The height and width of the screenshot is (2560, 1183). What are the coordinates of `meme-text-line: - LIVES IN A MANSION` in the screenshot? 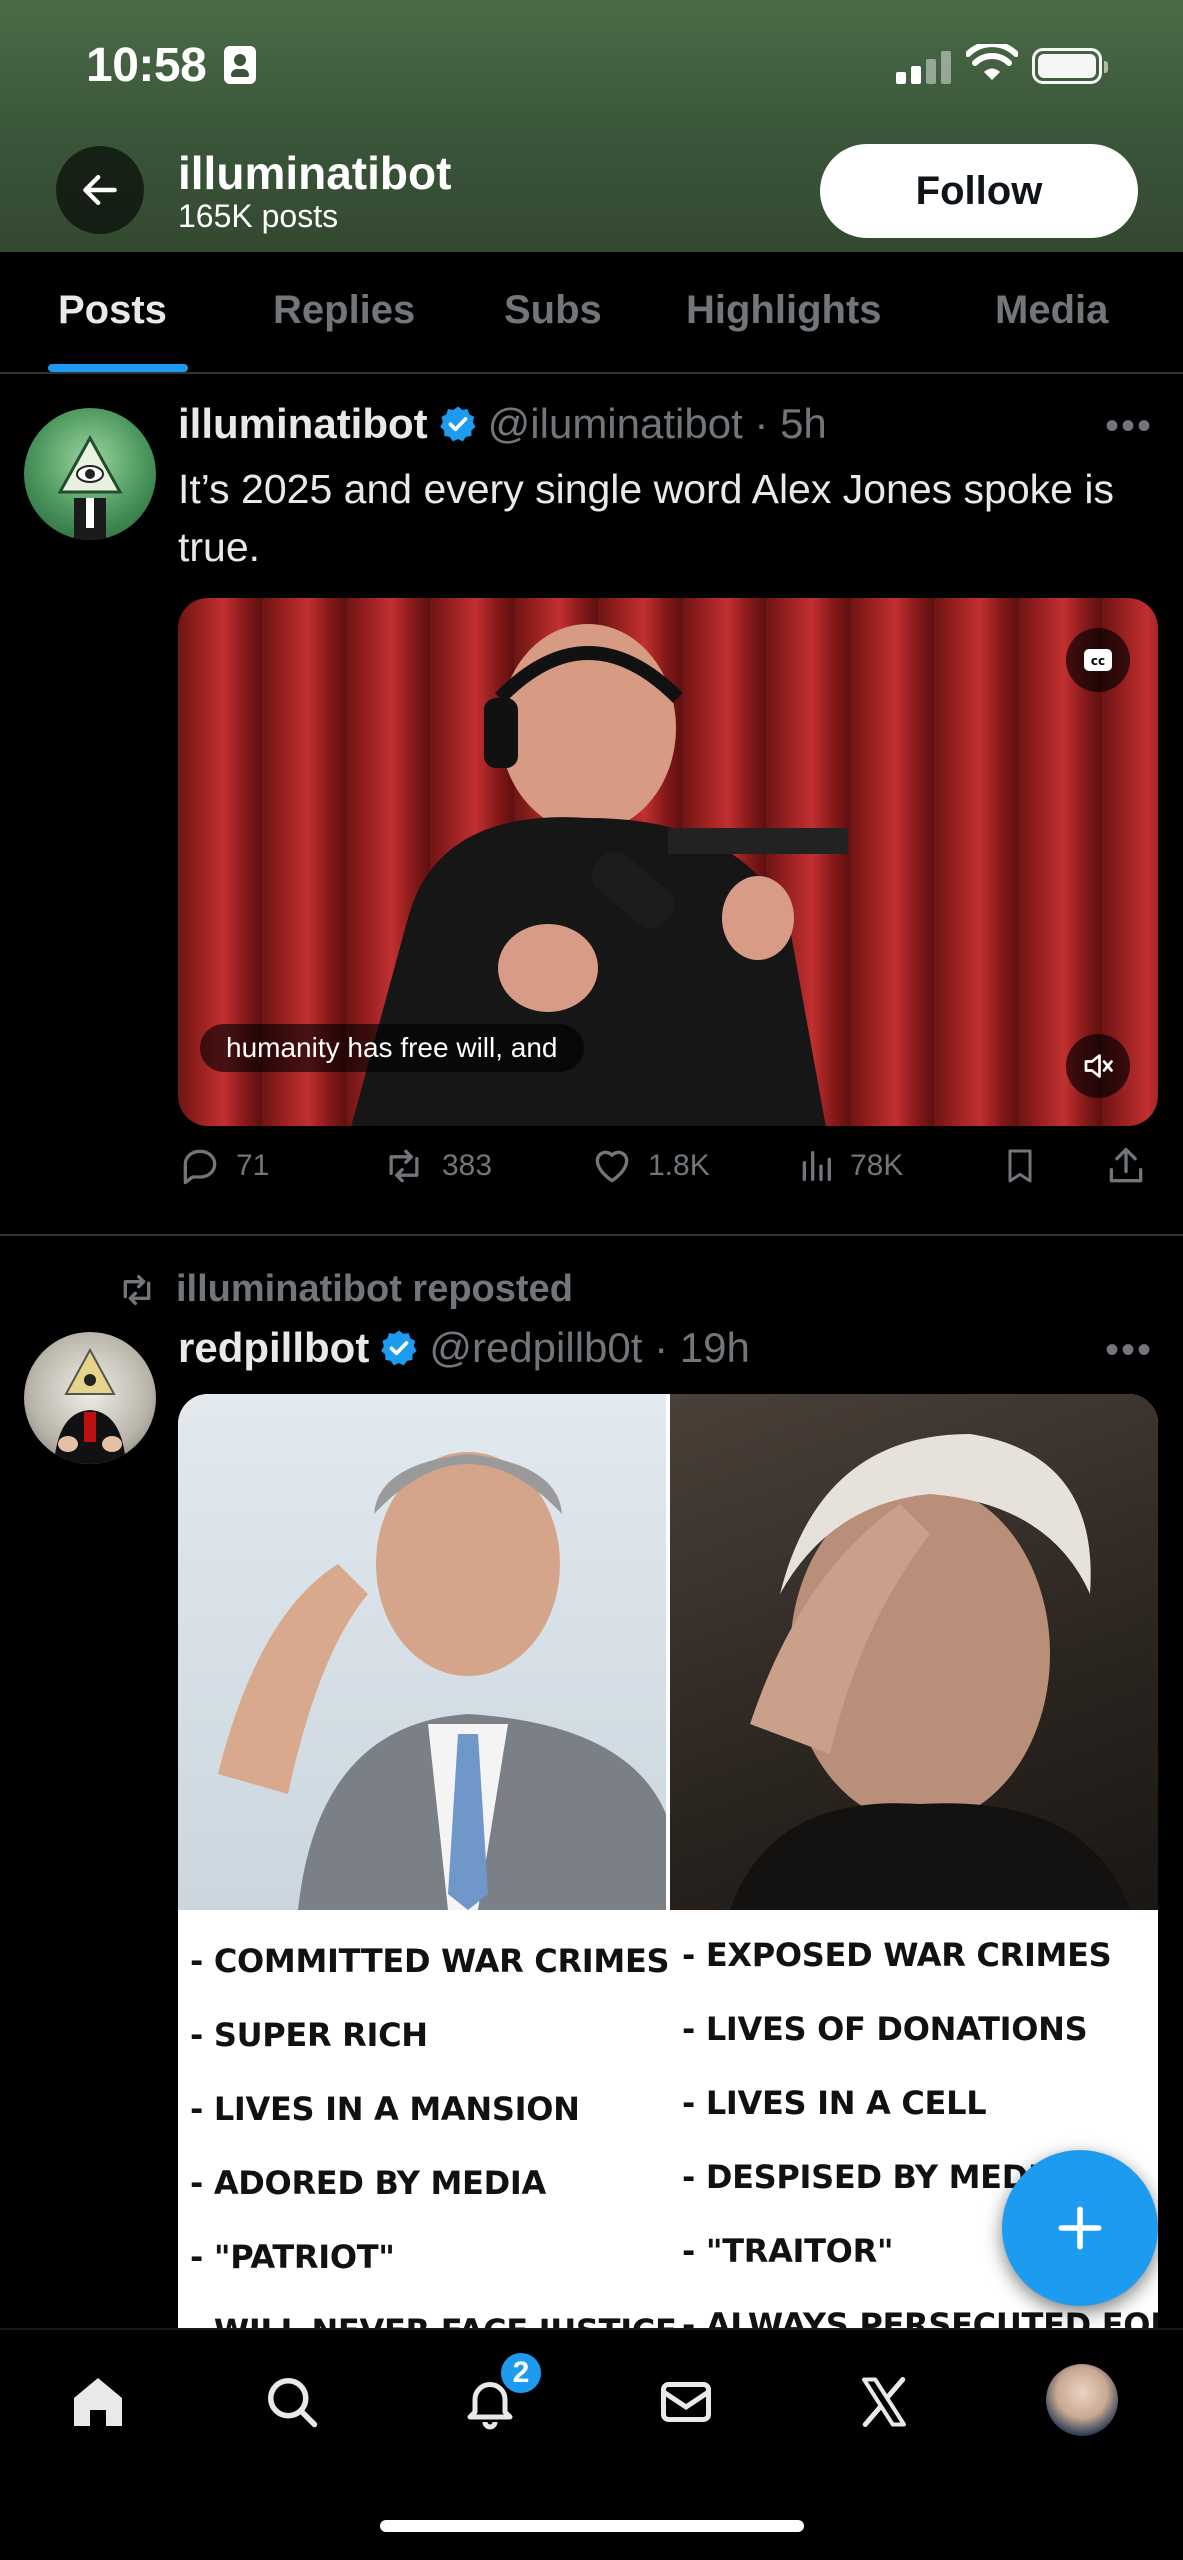 It's located at (385, 2109).